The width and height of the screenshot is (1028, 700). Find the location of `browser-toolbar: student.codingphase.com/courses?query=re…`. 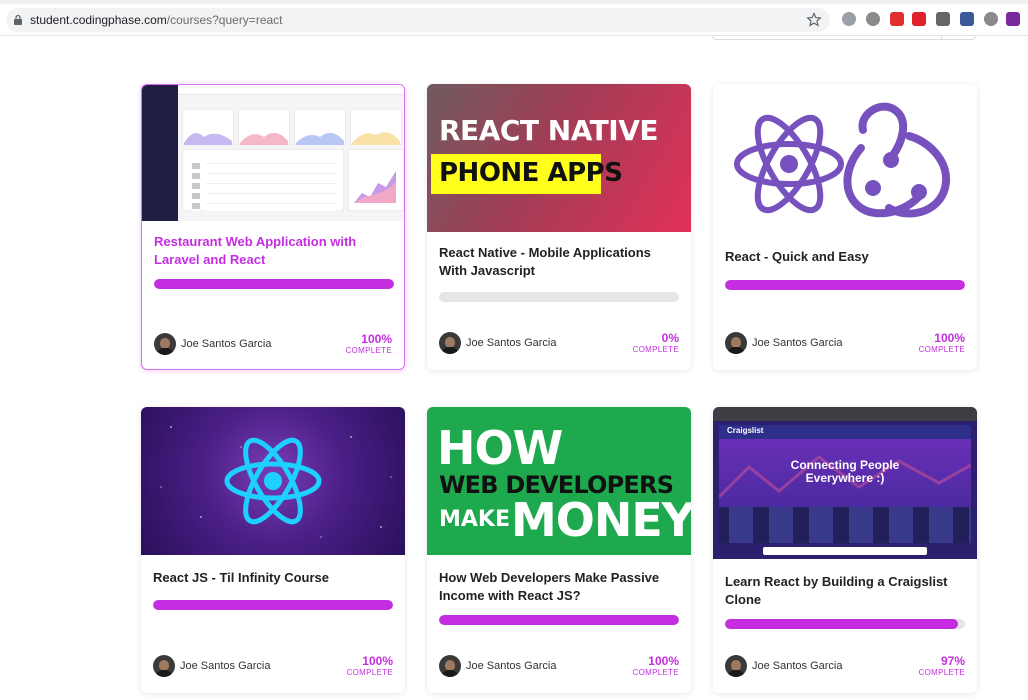

browser-toolbar: student.codingphase.com/courses?query=re… is located at coordinates (514, 18).